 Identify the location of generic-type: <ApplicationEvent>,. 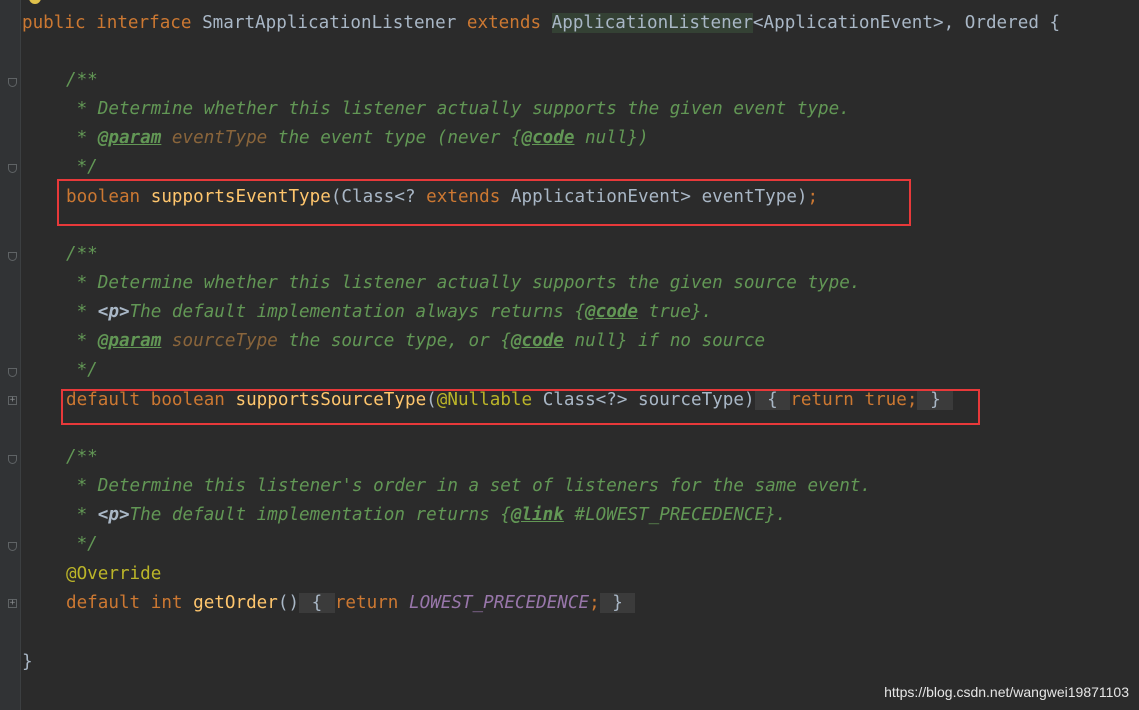
(853, 23).